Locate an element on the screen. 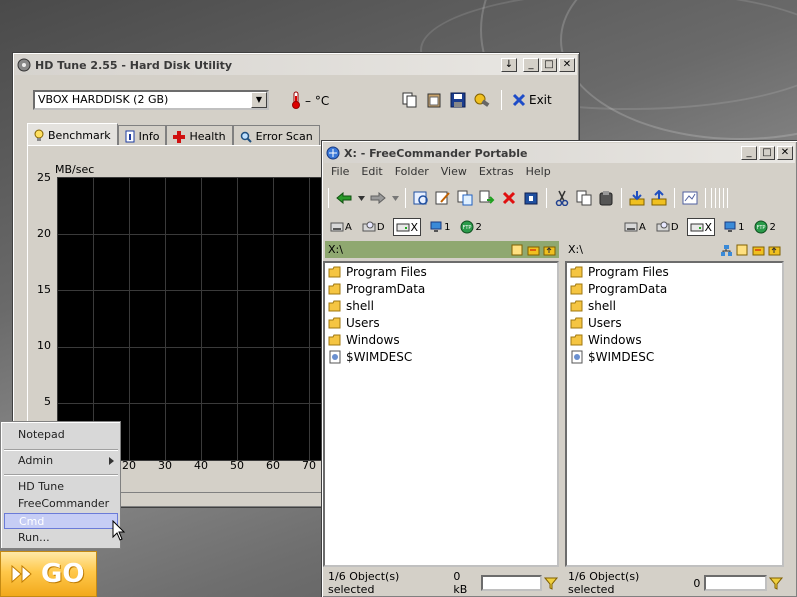 The width and height of the screenshot is (797, 597). left-status-text: 1/6 Object(s) selected is located at coordinates (364, 583).